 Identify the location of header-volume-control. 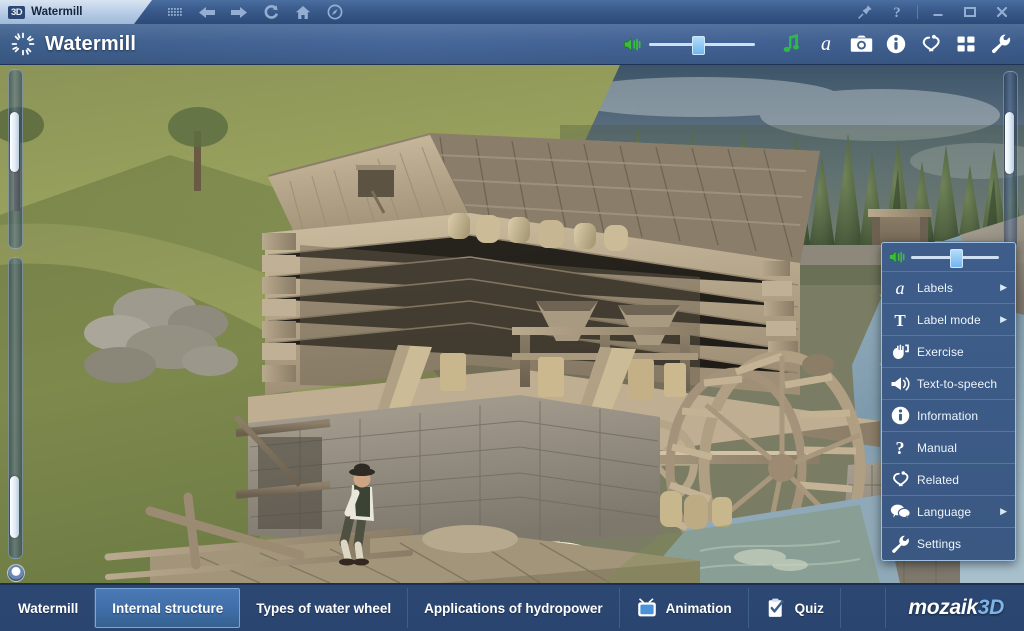
(689, 45).